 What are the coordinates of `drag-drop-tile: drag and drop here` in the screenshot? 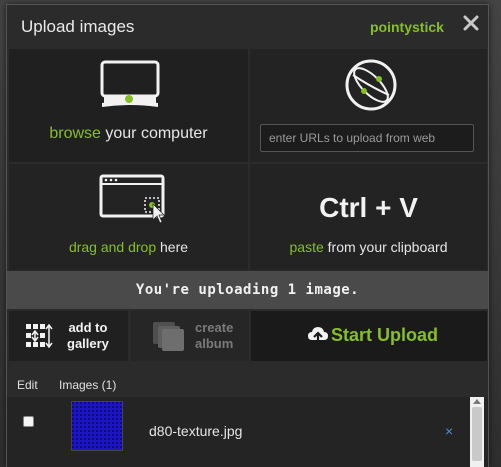 It's located at (128, 217).